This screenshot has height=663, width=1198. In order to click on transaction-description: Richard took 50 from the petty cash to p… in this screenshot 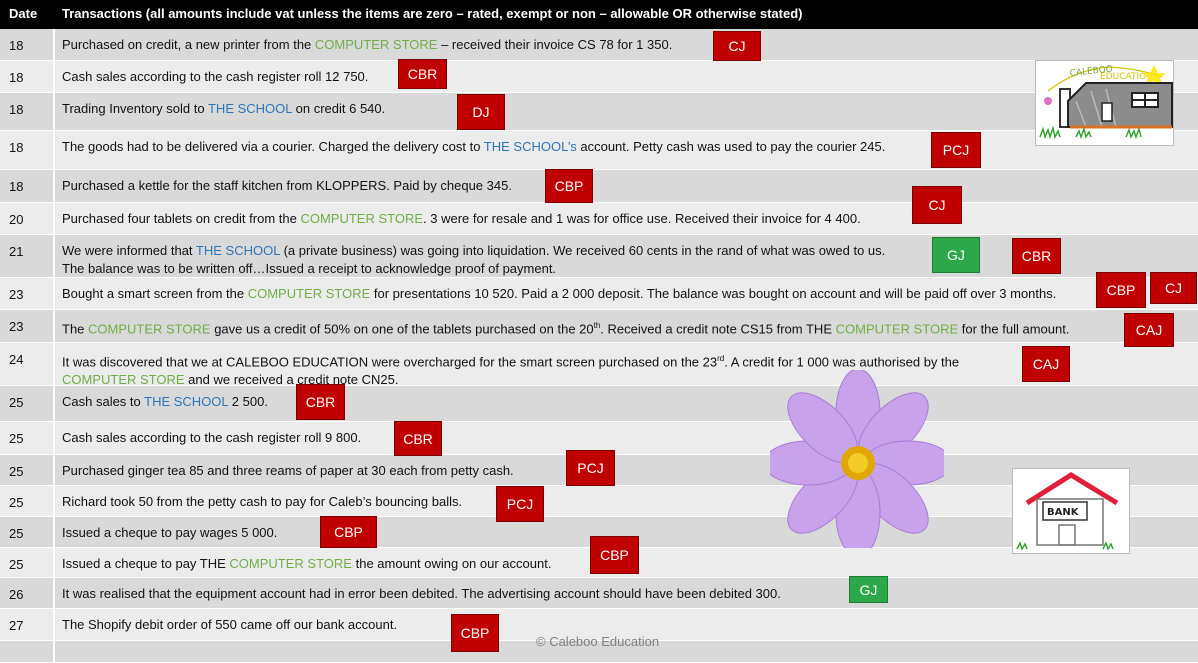, I will do `click(600, 502)`.